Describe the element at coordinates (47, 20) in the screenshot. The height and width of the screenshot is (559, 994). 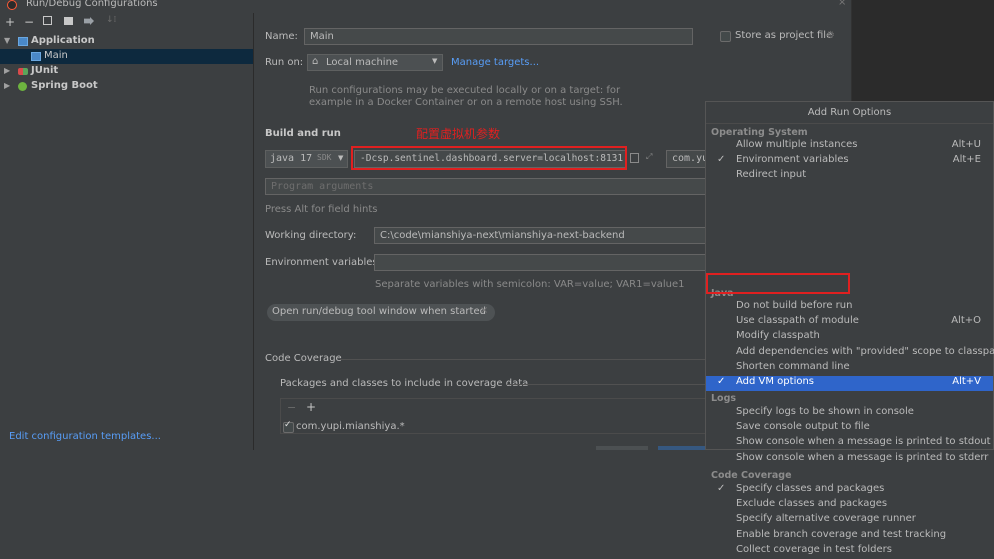
I see `copy-icon` at that location.